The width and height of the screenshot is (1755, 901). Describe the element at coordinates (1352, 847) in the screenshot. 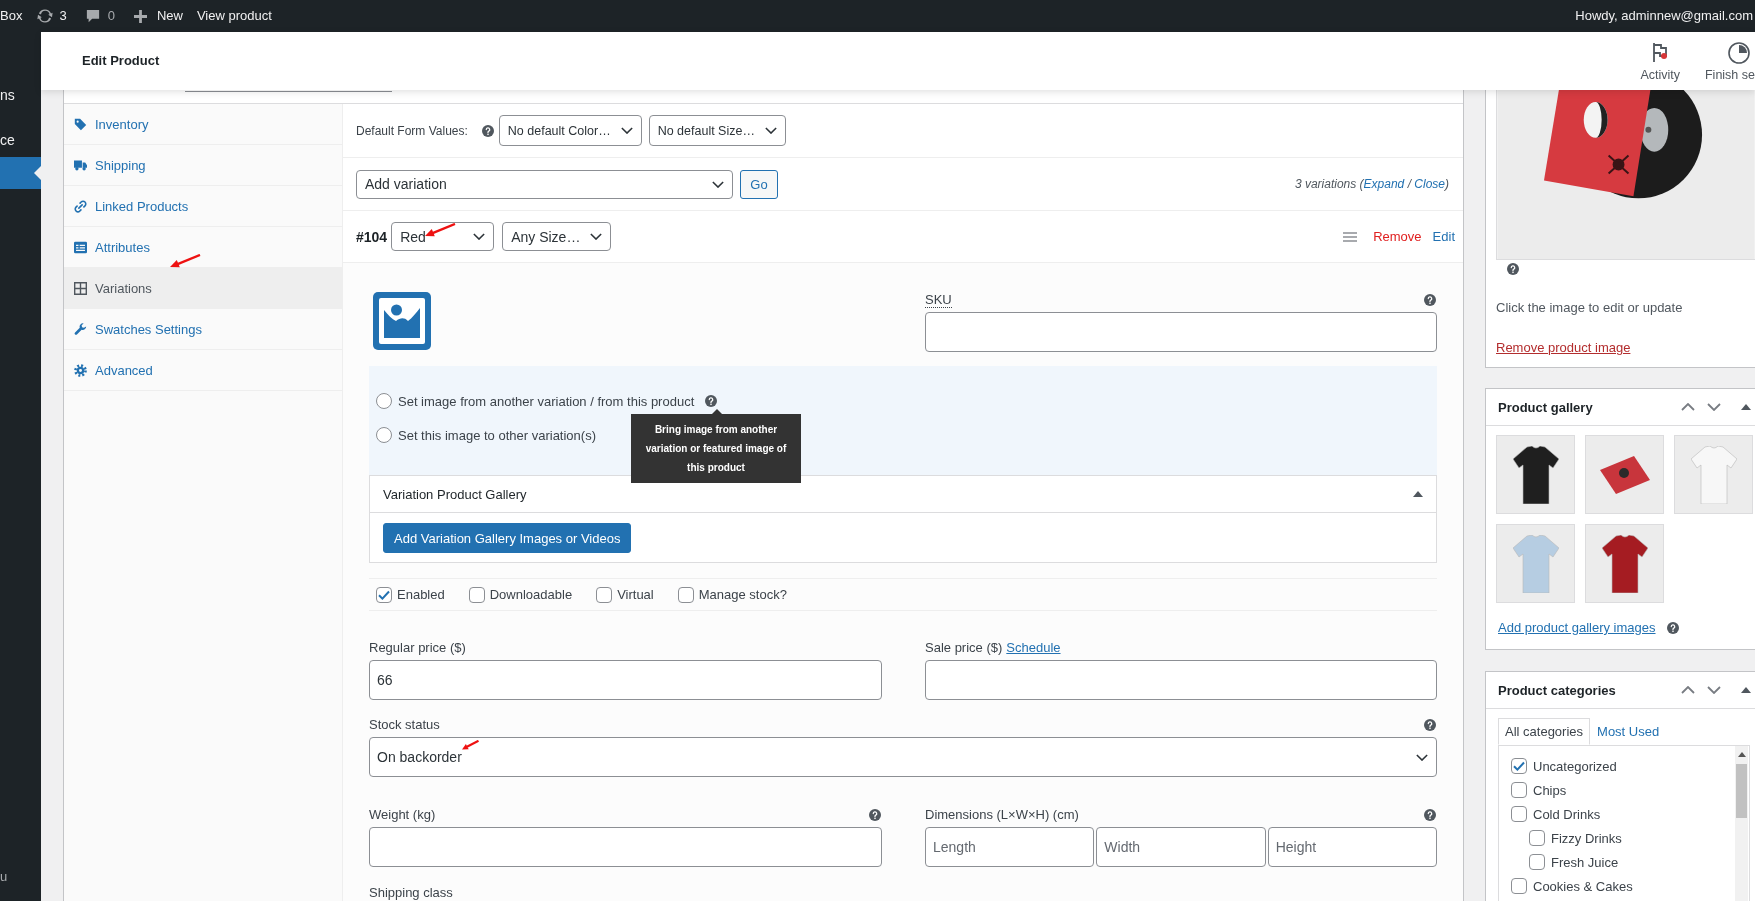

I see `dimension-input: Height` at that location.